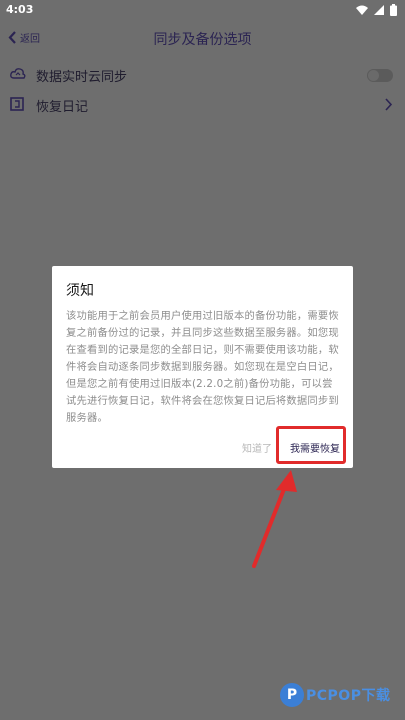 This screenshot has height=720, width=405. I want to click on watermark-text: PCPOP下载, so click(348, 696).